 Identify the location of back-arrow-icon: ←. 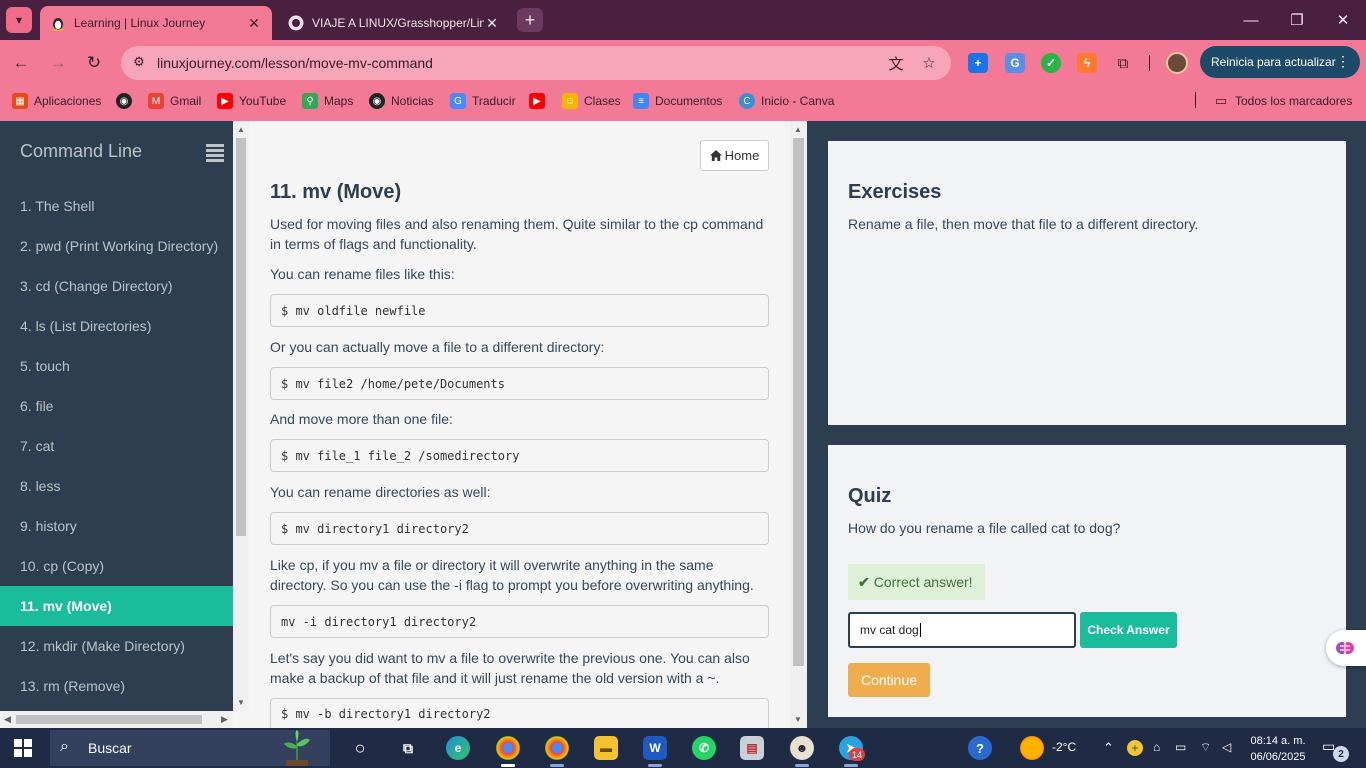
(21, 63).